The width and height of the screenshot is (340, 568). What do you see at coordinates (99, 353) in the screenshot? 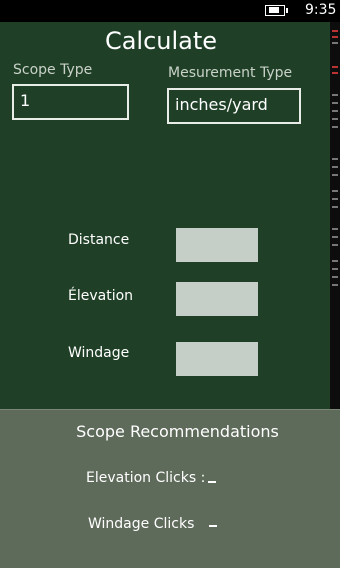
I see `windage-label: Windage` at bounding box center [99, 353].